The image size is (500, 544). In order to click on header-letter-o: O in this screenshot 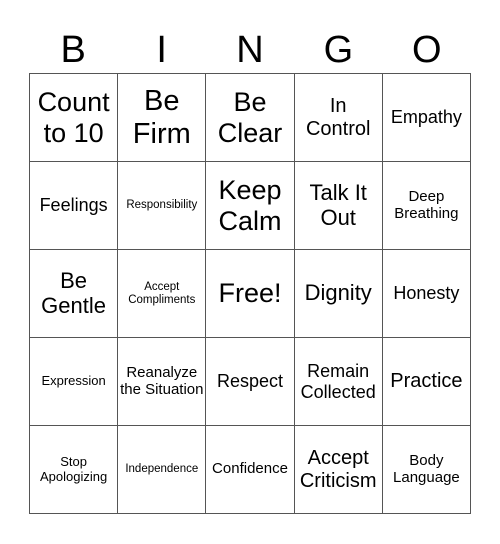, I will do `click(427, 50)`.